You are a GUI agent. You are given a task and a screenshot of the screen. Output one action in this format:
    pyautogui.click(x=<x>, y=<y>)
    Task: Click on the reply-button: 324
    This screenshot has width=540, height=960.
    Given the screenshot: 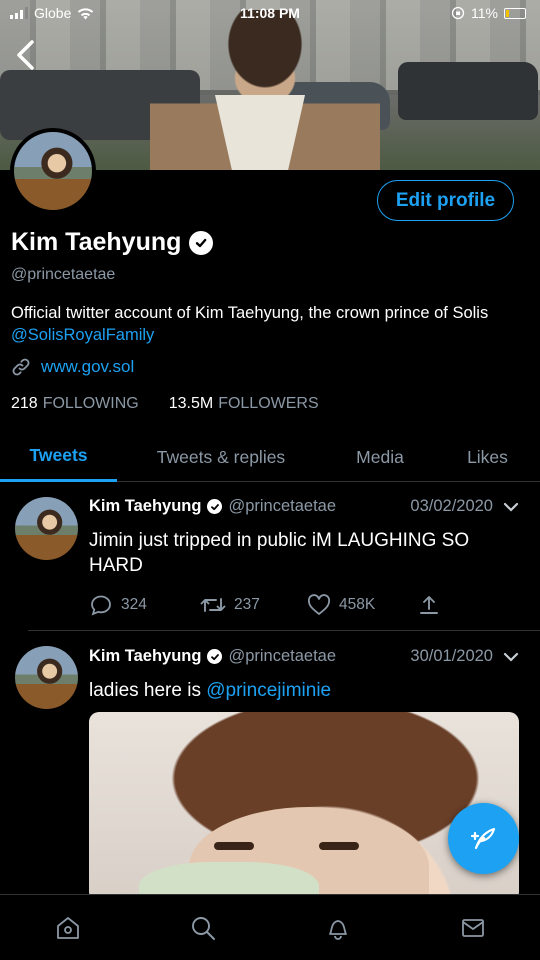 What is the action you would take?
    pyautogui.click(x=144, y=605)
    